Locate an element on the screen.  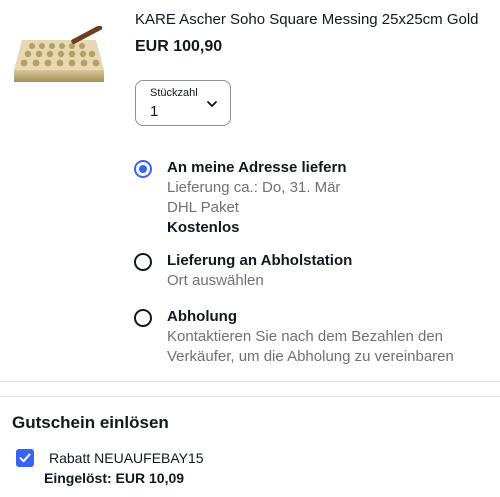
choose-location-text: Ort auswählen is located at coordinates (215, 280).